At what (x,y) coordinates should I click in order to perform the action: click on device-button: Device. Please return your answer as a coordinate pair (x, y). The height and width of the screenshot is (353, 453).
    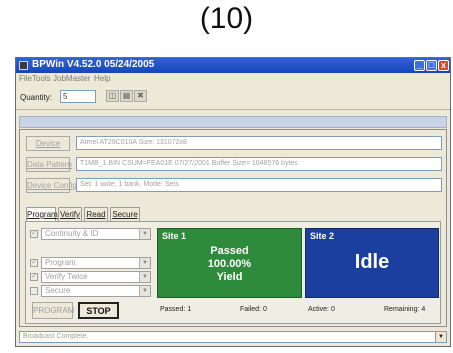
    Looking at the image, I should click on (48, 143).